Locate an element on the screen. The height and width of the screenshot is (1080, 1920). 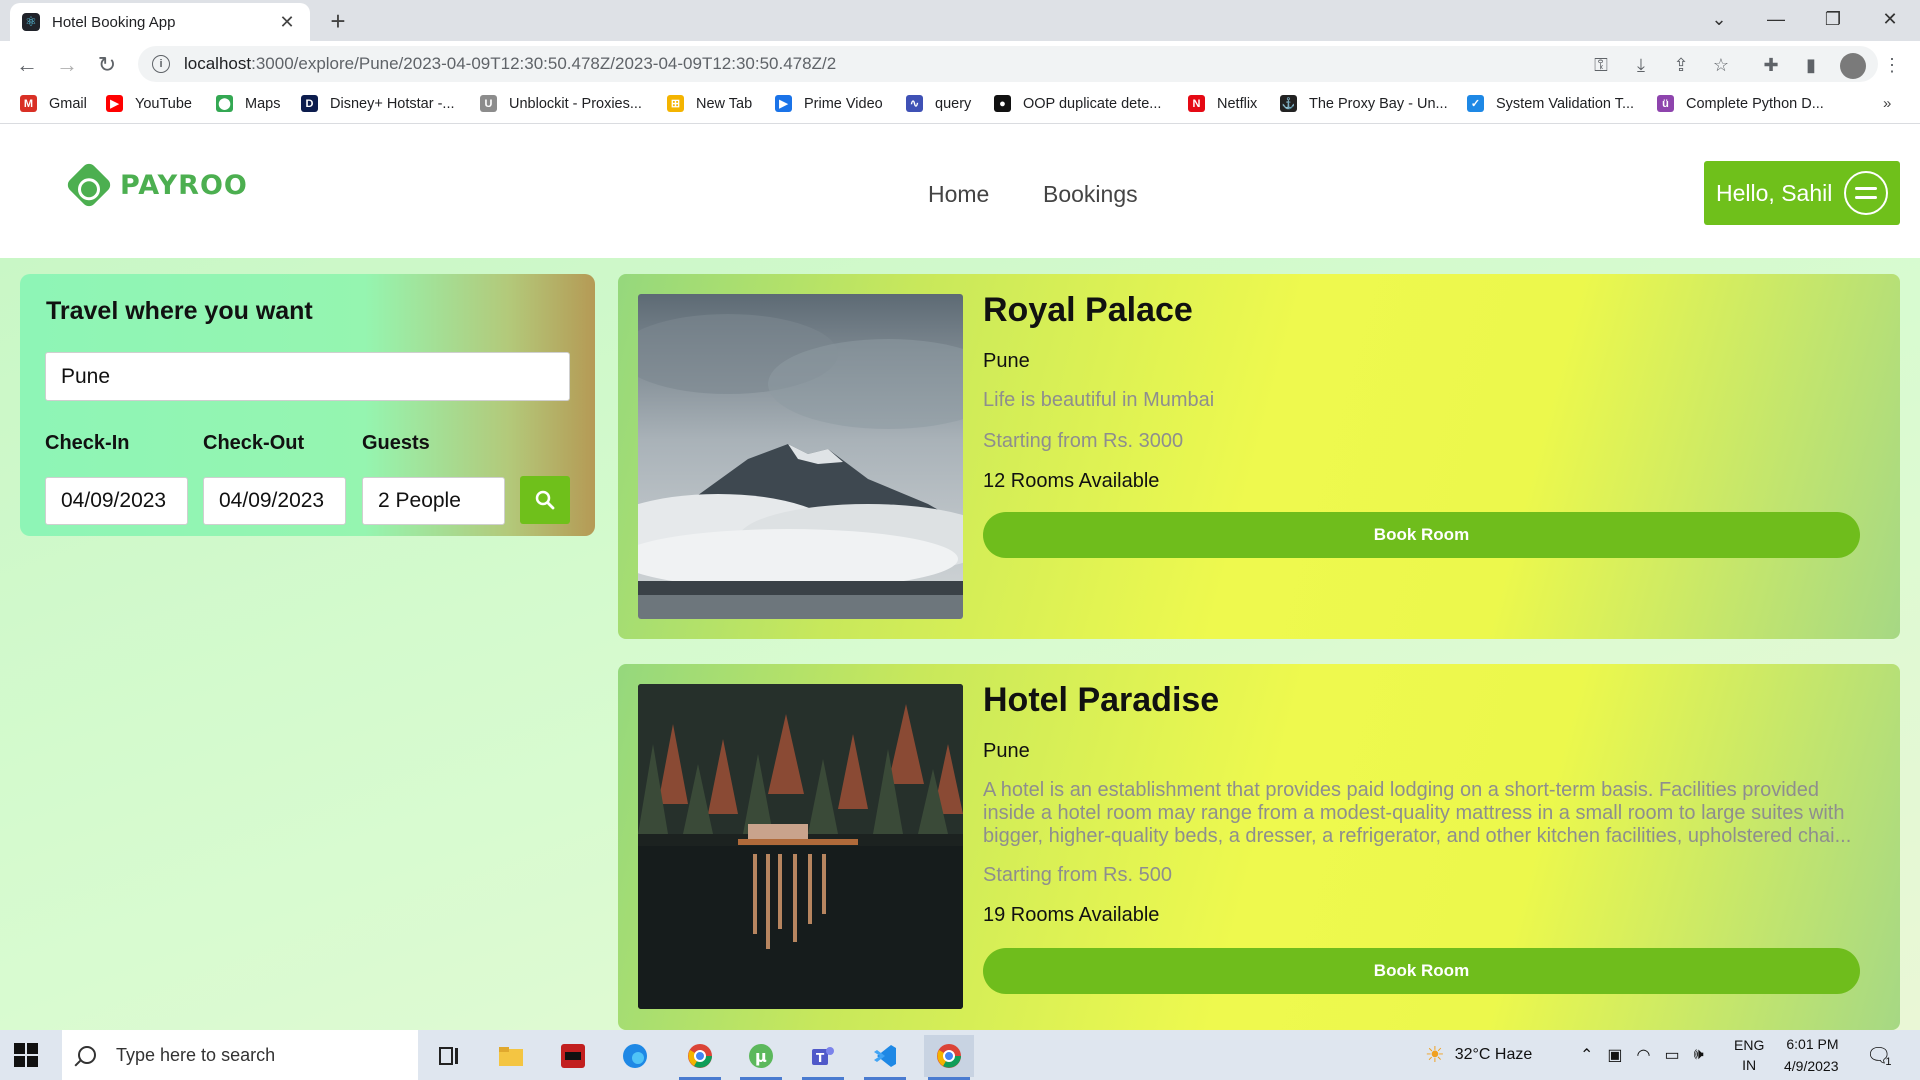
window-close-button: ✕ is located at coordinates (1890, 19).